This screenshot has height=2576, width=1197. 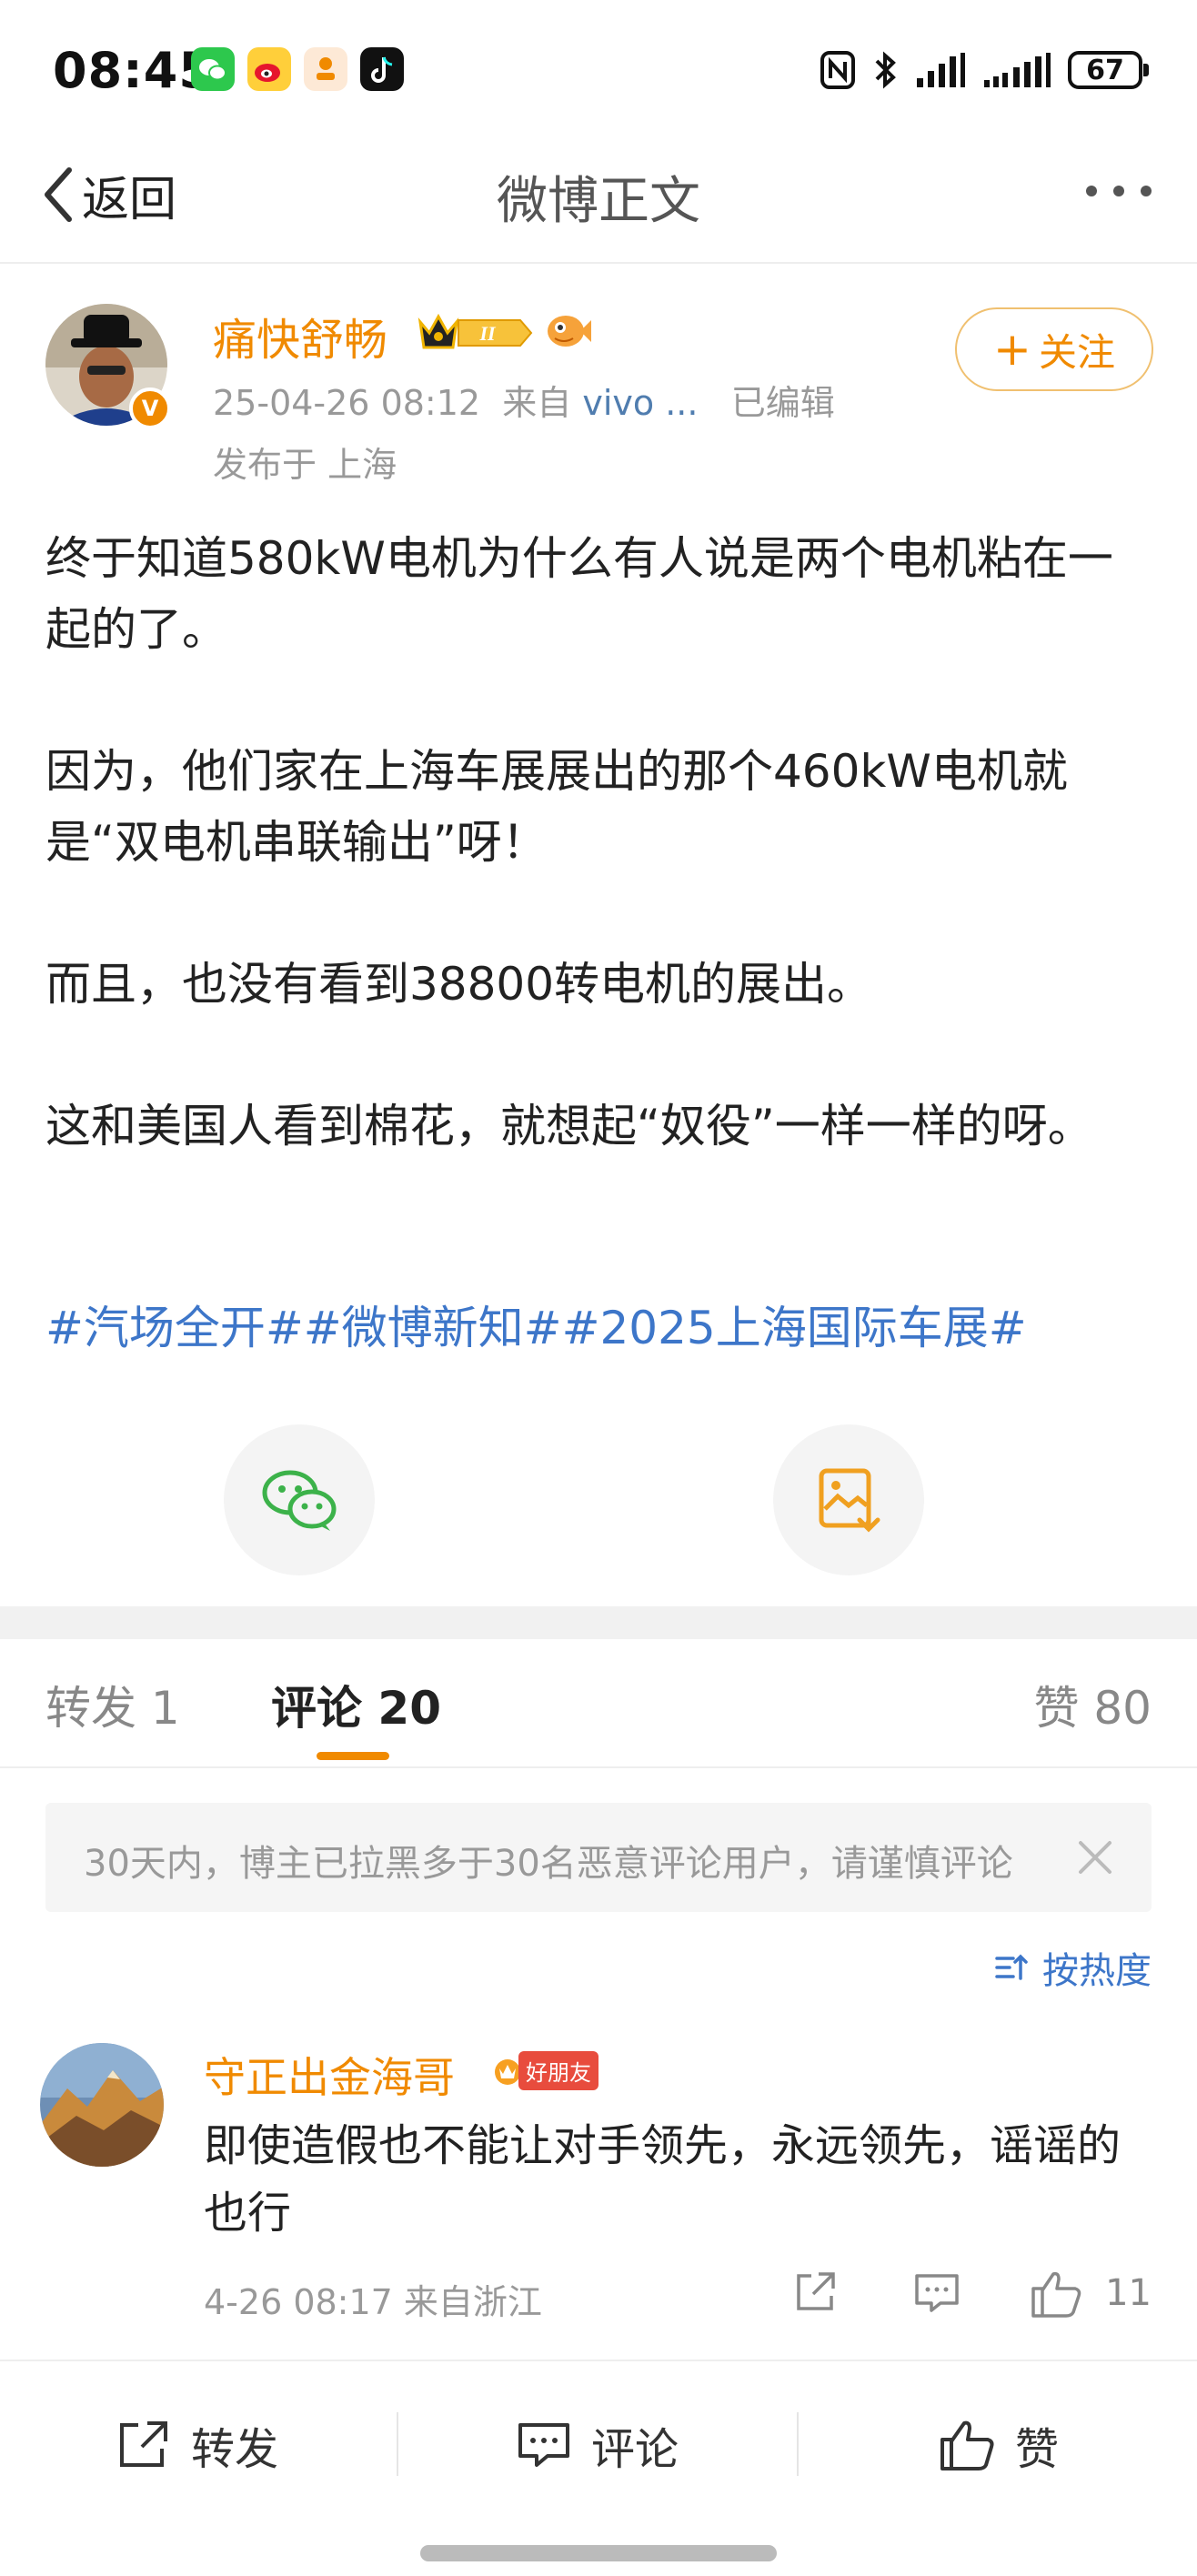 I want to click on repost-label: 转发, so click(x=235, y=2449).